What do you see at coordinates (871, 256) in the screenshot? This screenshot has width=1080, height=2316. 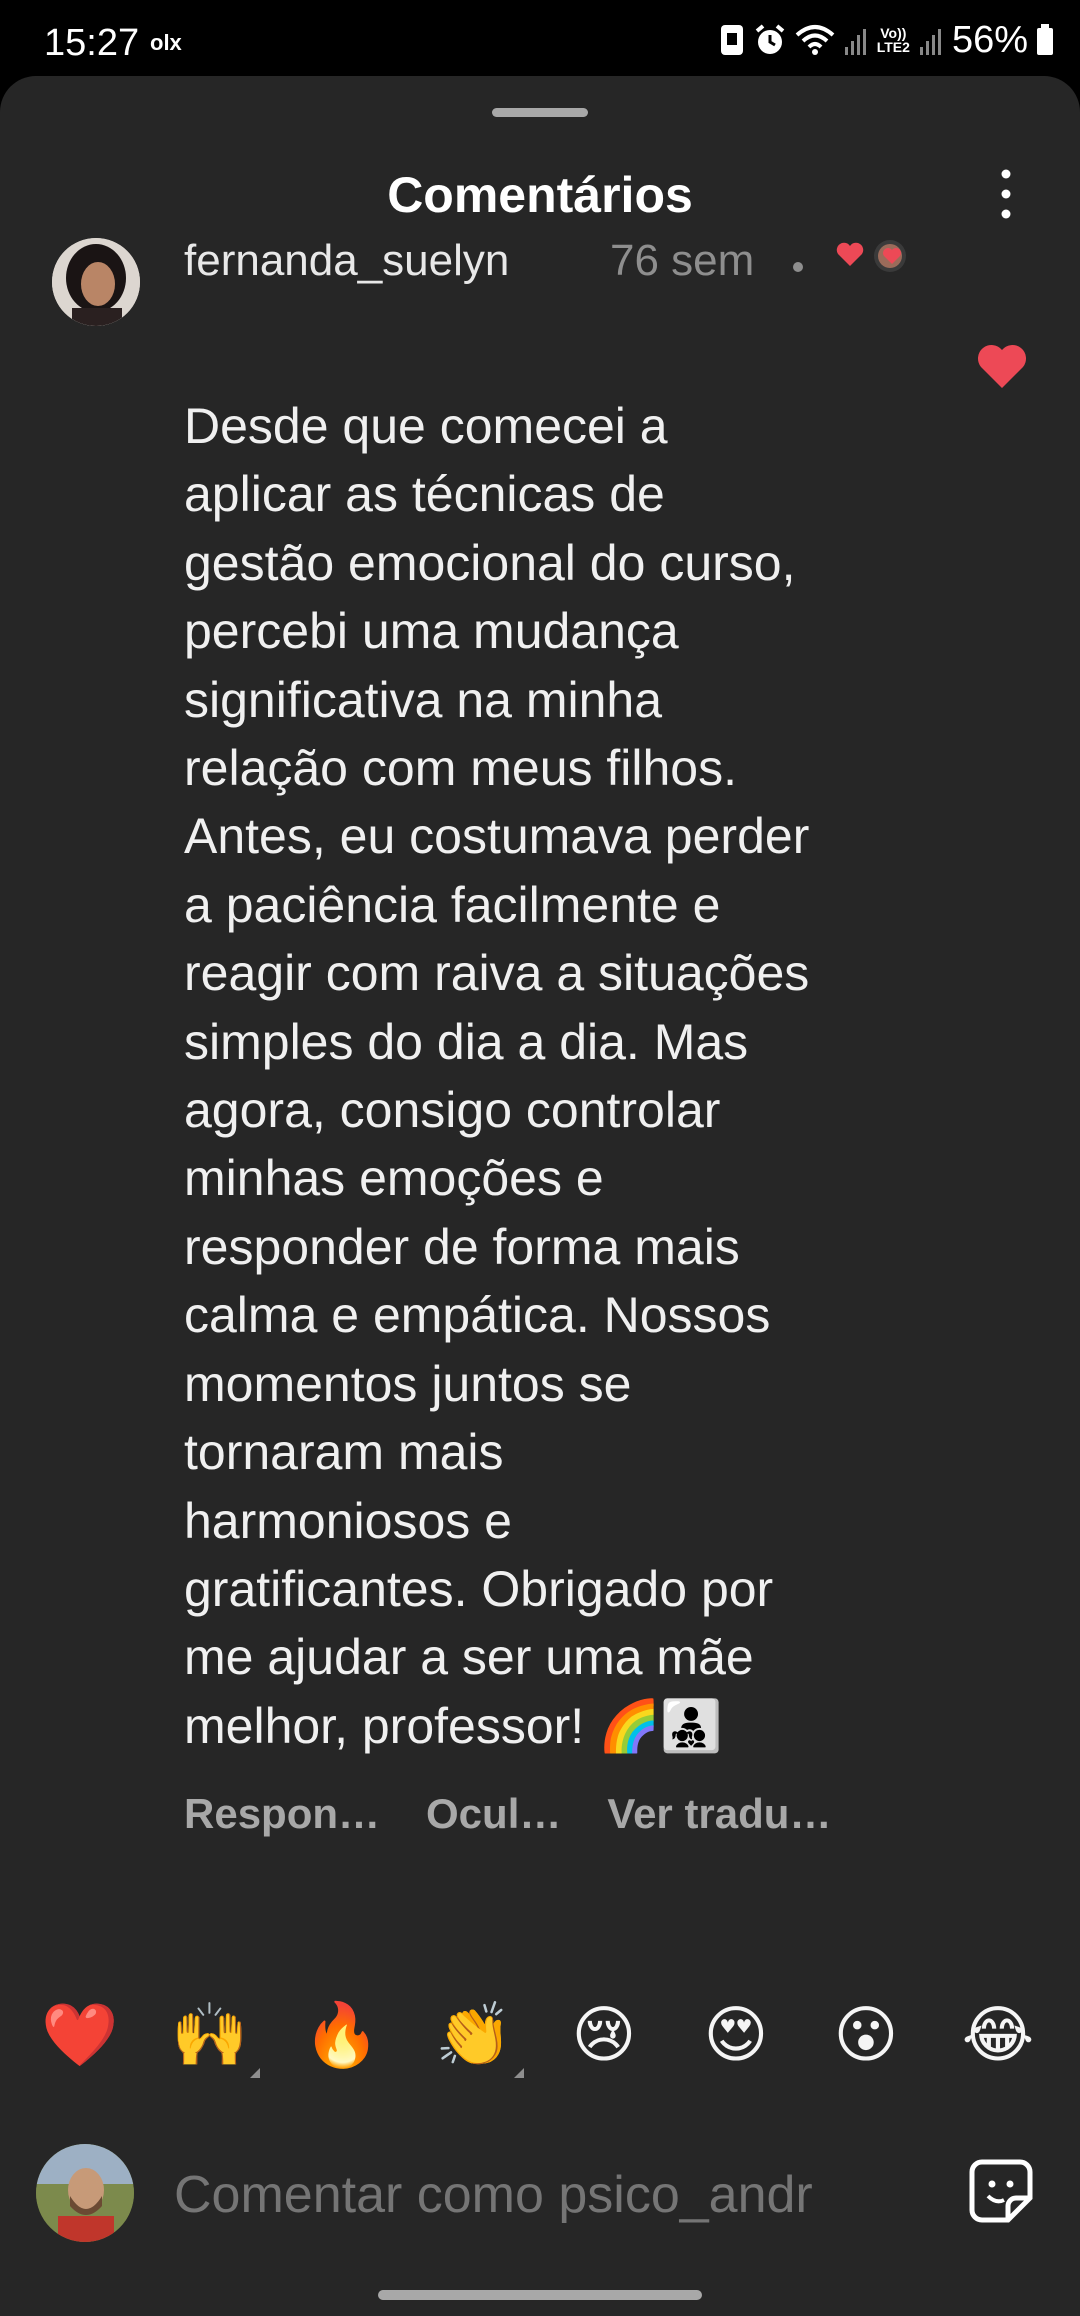 I see `creator-heart-badge-icon` at bounding box center [871, 256].